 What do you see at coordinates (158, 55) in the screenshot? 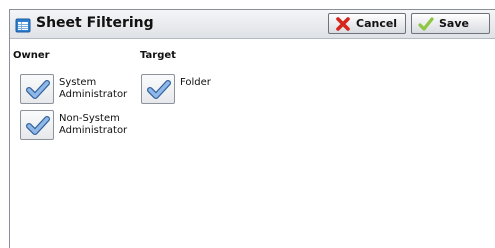
I see `target-heading: Target` at bounding box center [158, 55].